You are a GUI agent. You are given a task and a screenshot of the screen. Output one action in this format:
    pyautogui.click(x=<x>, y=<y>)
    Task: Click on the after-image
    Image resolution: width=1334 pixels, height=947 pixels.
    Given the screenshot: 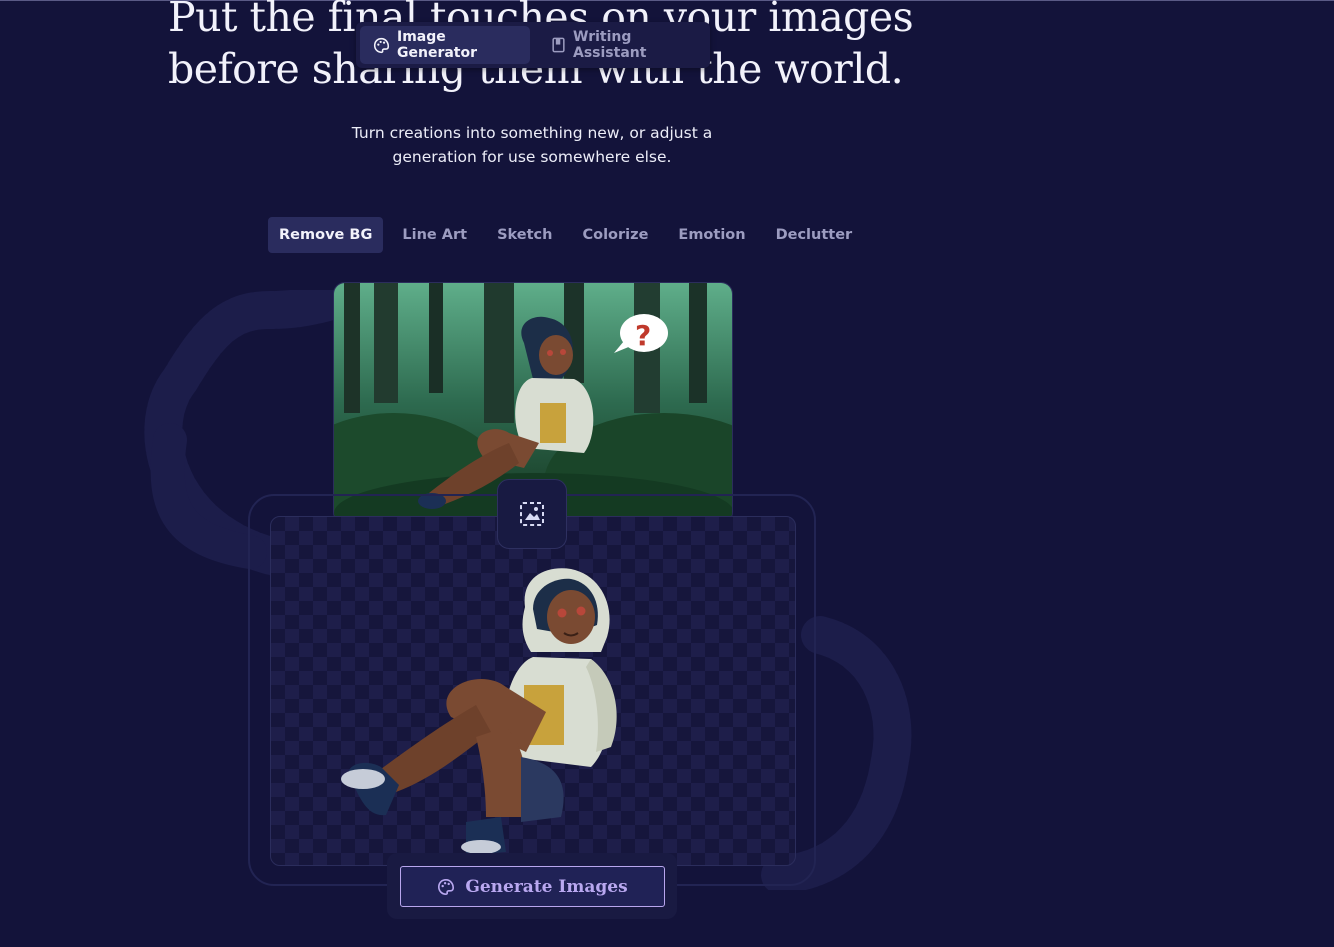 What is the action you would take?
    pyautogui.click(x=479, y=711)
    